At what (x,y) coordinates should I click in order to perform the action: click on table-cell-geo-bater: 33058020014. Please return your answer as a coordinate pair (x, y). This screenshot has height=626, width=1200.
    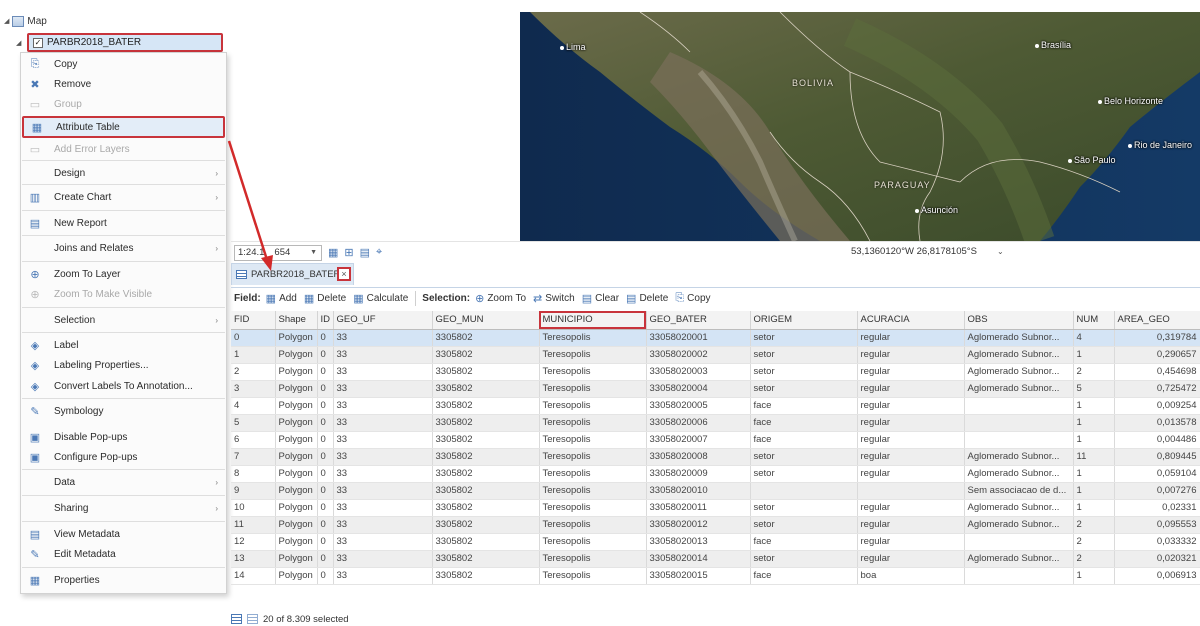
    Looking at the image, I should click on (698, 559).